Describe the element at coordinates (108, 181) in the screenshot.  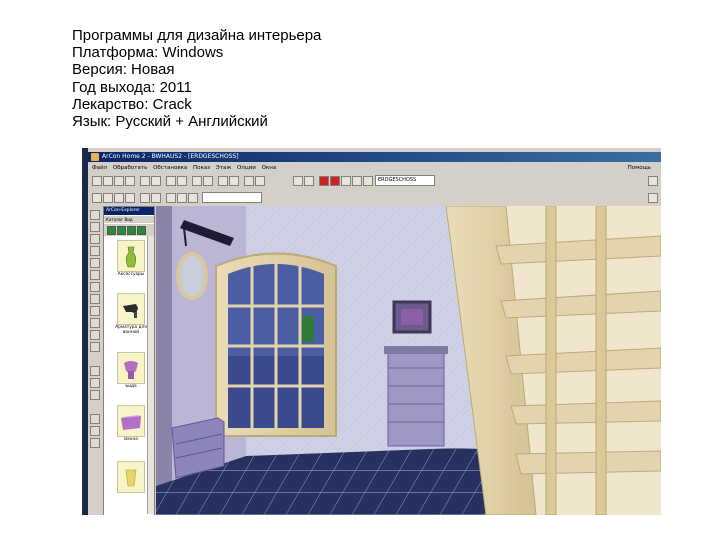
I see `open-file-icon` at that location.